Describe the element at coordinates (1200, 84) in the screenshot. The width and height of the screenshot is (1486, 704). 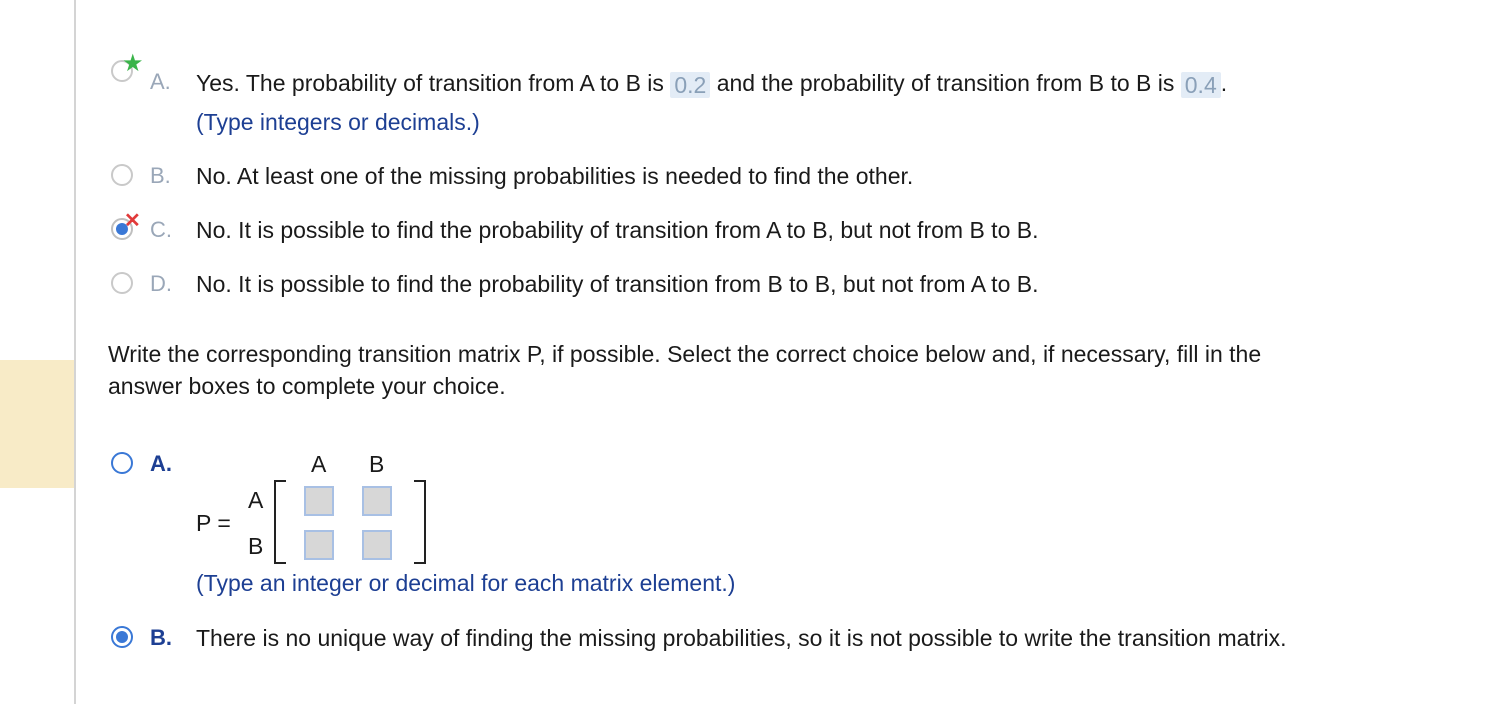
I see `answer-b-to-b-field: 0.4` at that location.